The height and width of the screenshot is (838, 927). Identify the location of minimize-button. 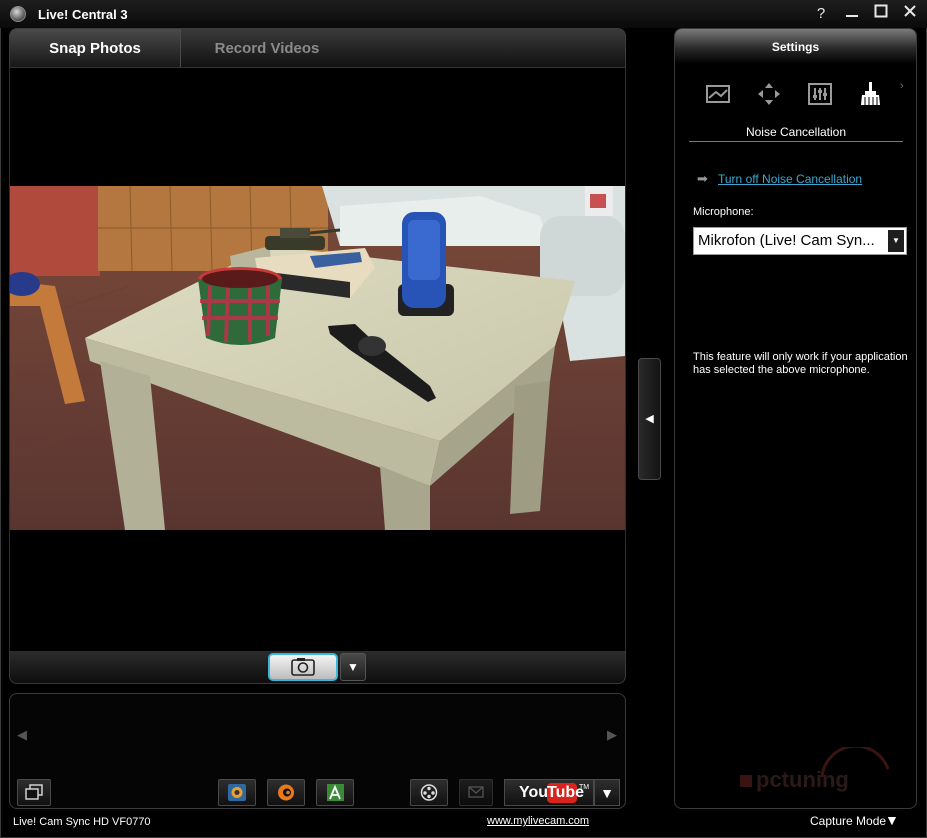
(852, 14).